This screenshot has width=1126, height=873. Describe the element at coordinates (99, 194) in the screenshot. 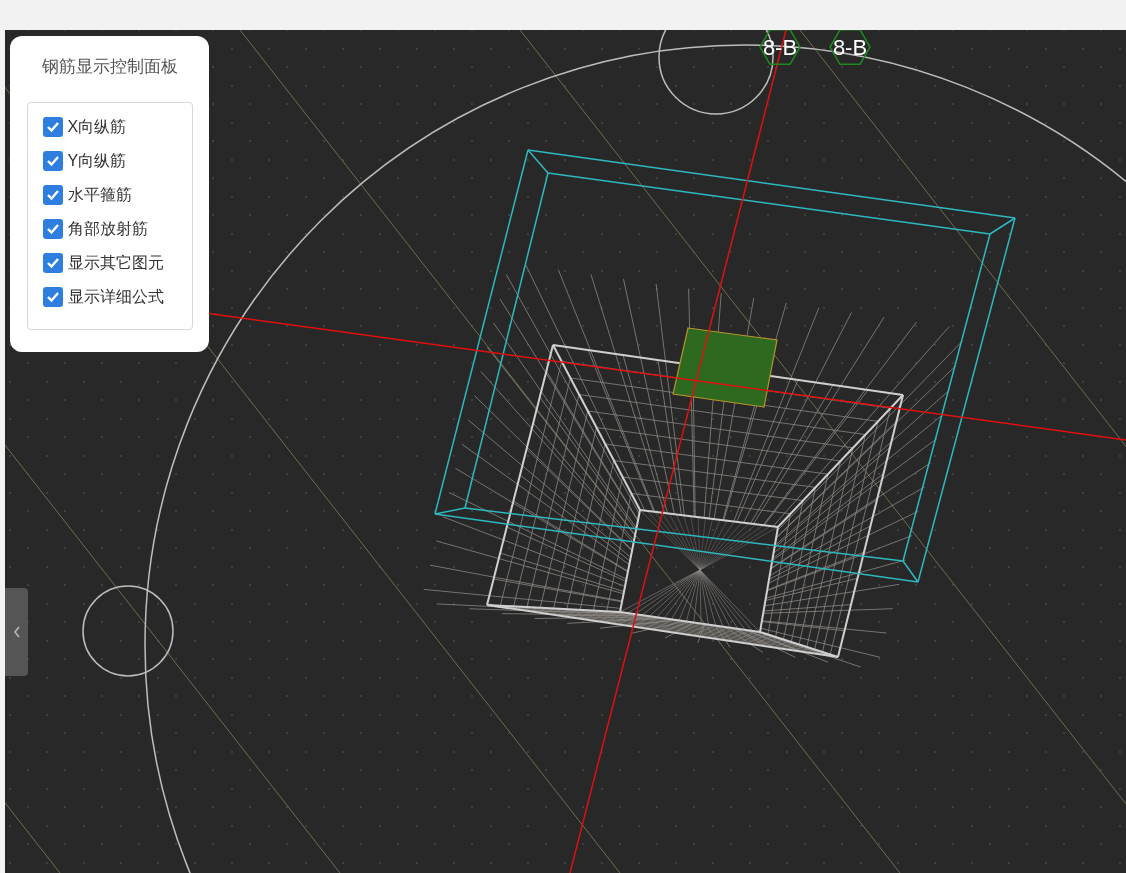

I see `option-label: 水平箍筋` at that location.